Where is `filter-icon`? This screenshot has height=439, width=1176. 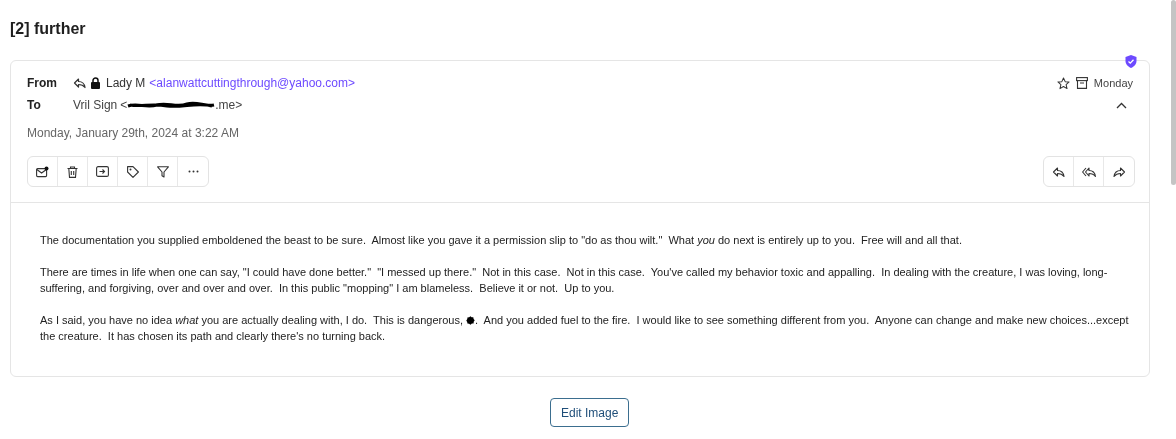 filter-icon is located at coordinates (162, 171).